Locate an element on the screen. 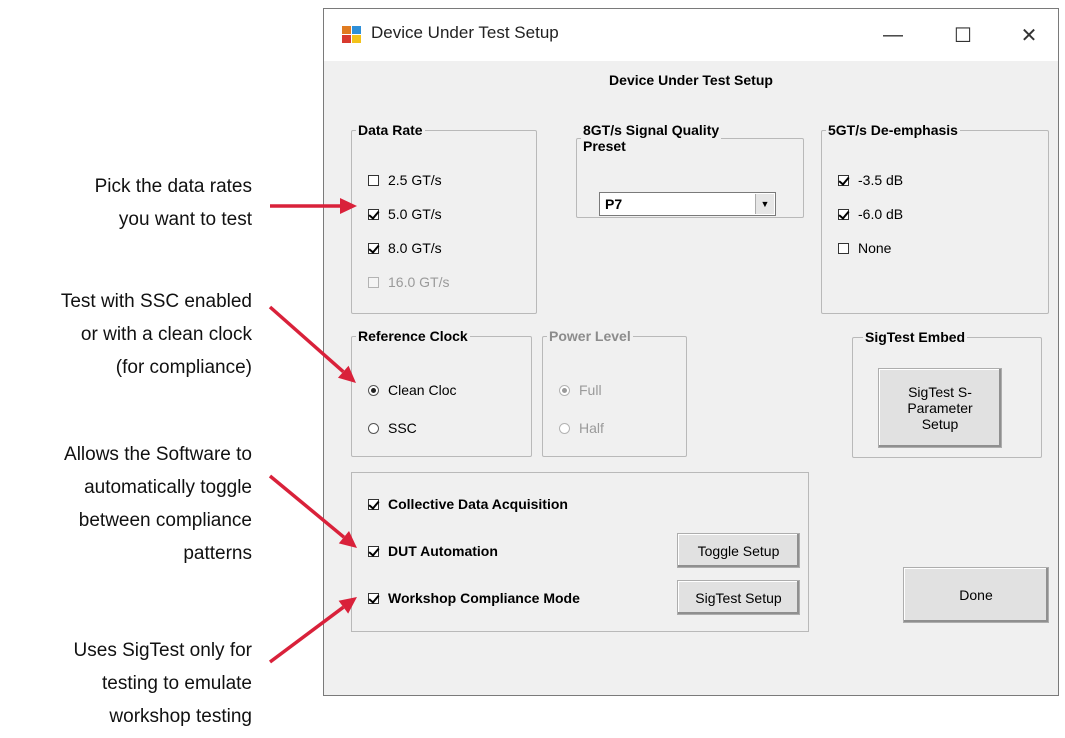 This screenshot has width=1065, height=738. radio-label: Full is located at coordinates (590, 390).